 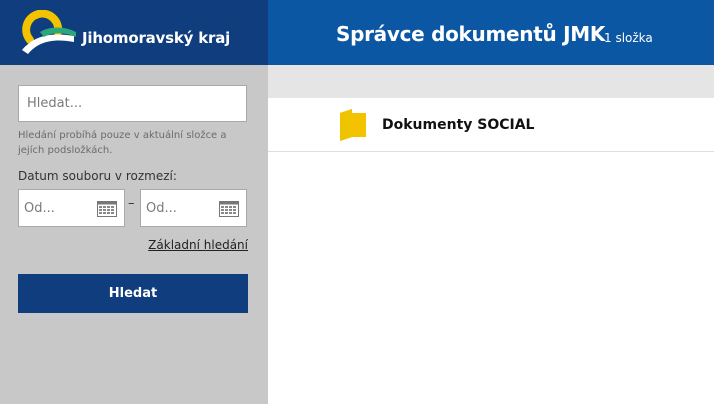 I want to click on main-header: Správce dokumentů JMK 1 složka, so click(x=491, y=32).